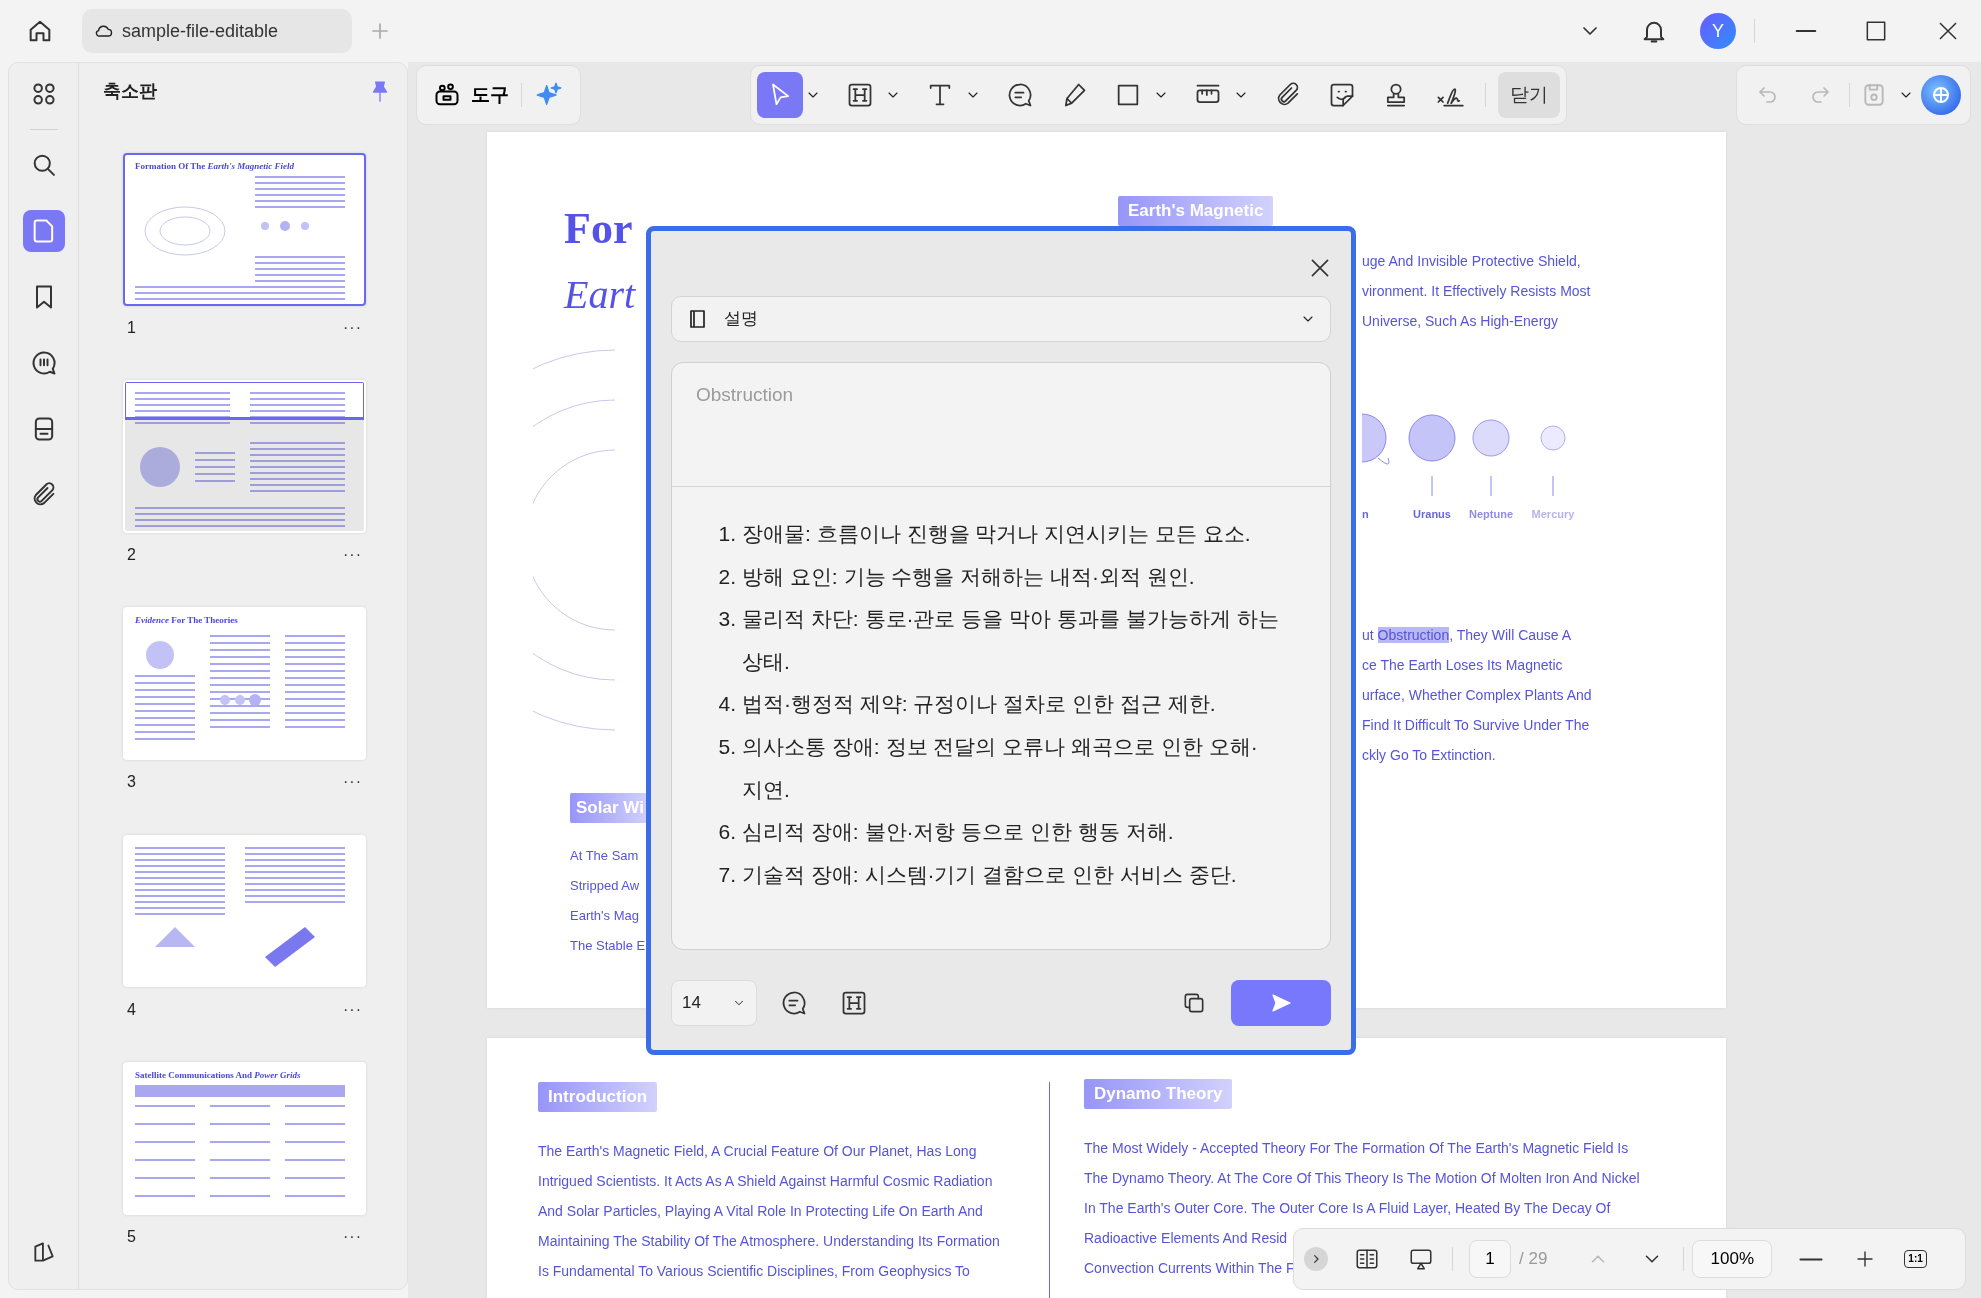  What do you see at coordinates (997, 534) in the screenshot?
I see `list-item-text: 장애물: 흐름이나 진행을 막거나 지연시키는 모든 요소.` at bounding box center [997, 534].